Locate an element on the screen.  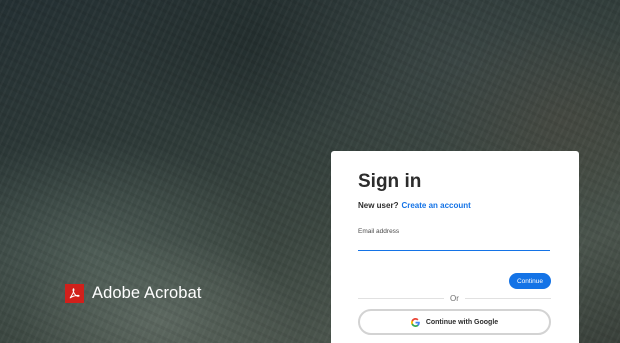
email-label: Email address is located at coordinates (379, 231).